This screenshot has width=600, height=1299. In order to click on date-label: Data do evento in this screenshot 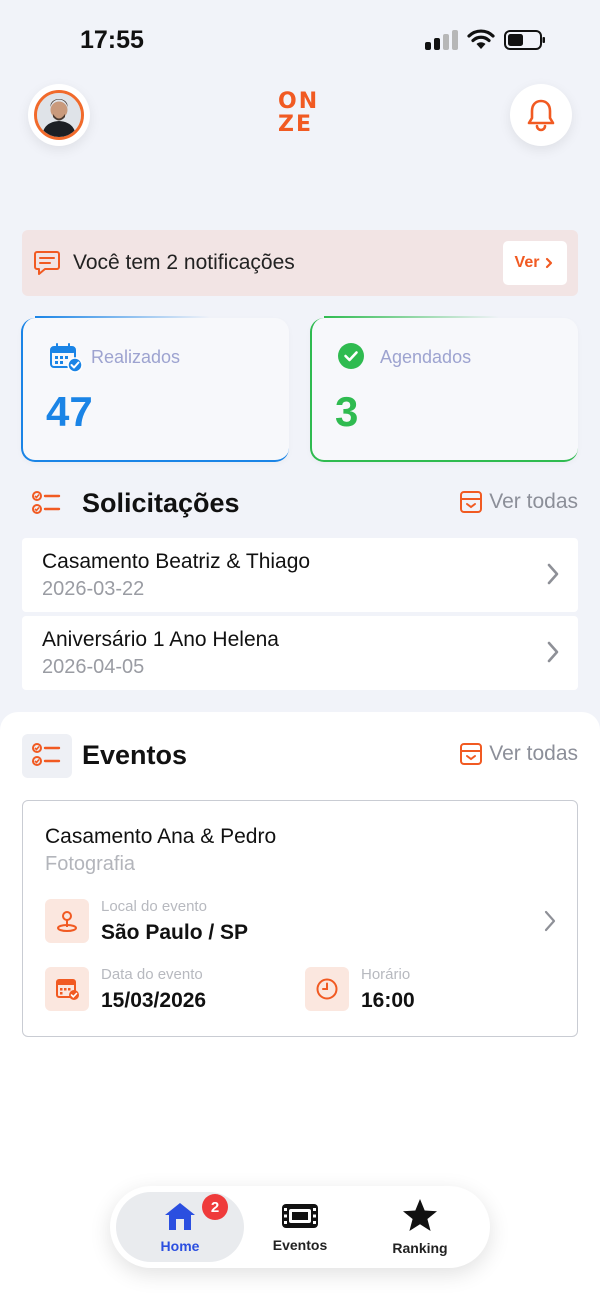, I will do `click(152, 974)`.